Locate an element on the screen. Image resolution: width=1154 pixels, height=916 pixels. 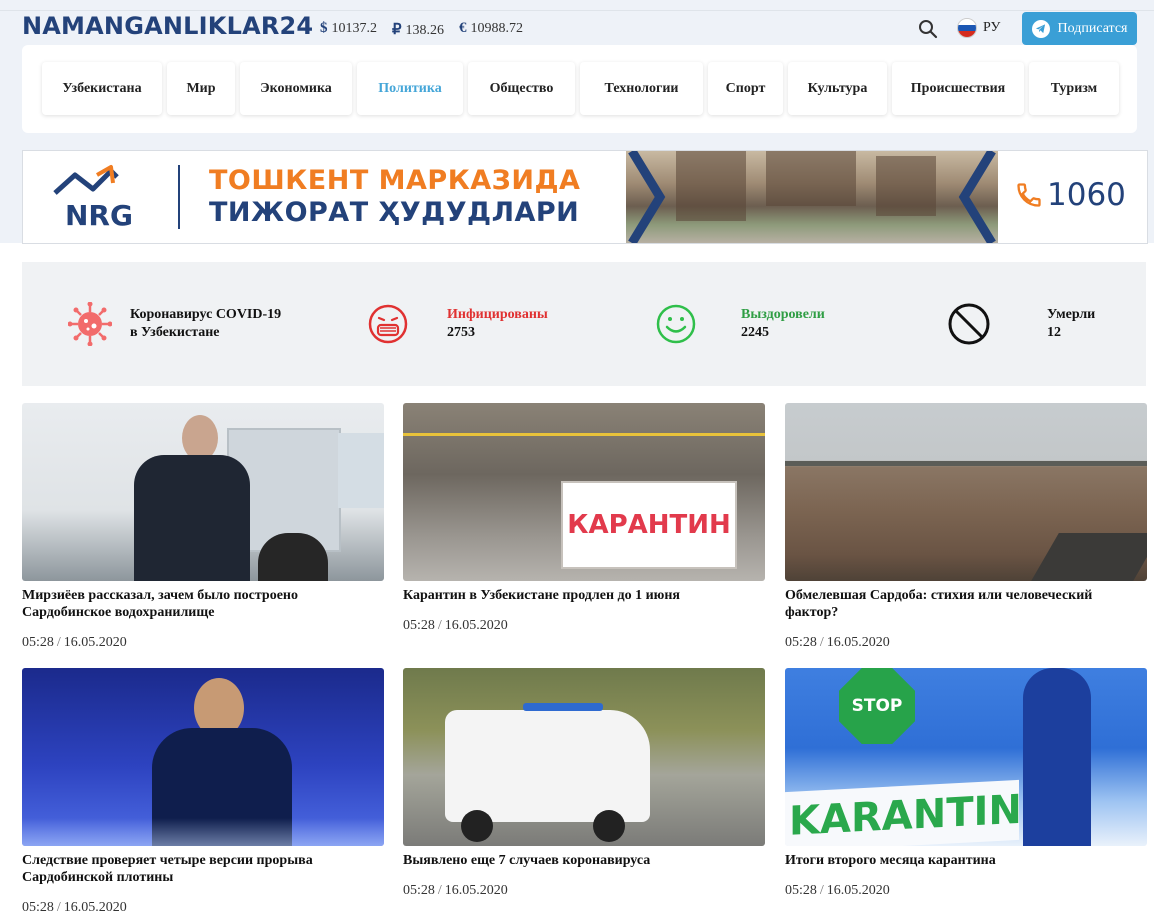
rate-usd-symbol: $ is located at coordinates (324, 28).